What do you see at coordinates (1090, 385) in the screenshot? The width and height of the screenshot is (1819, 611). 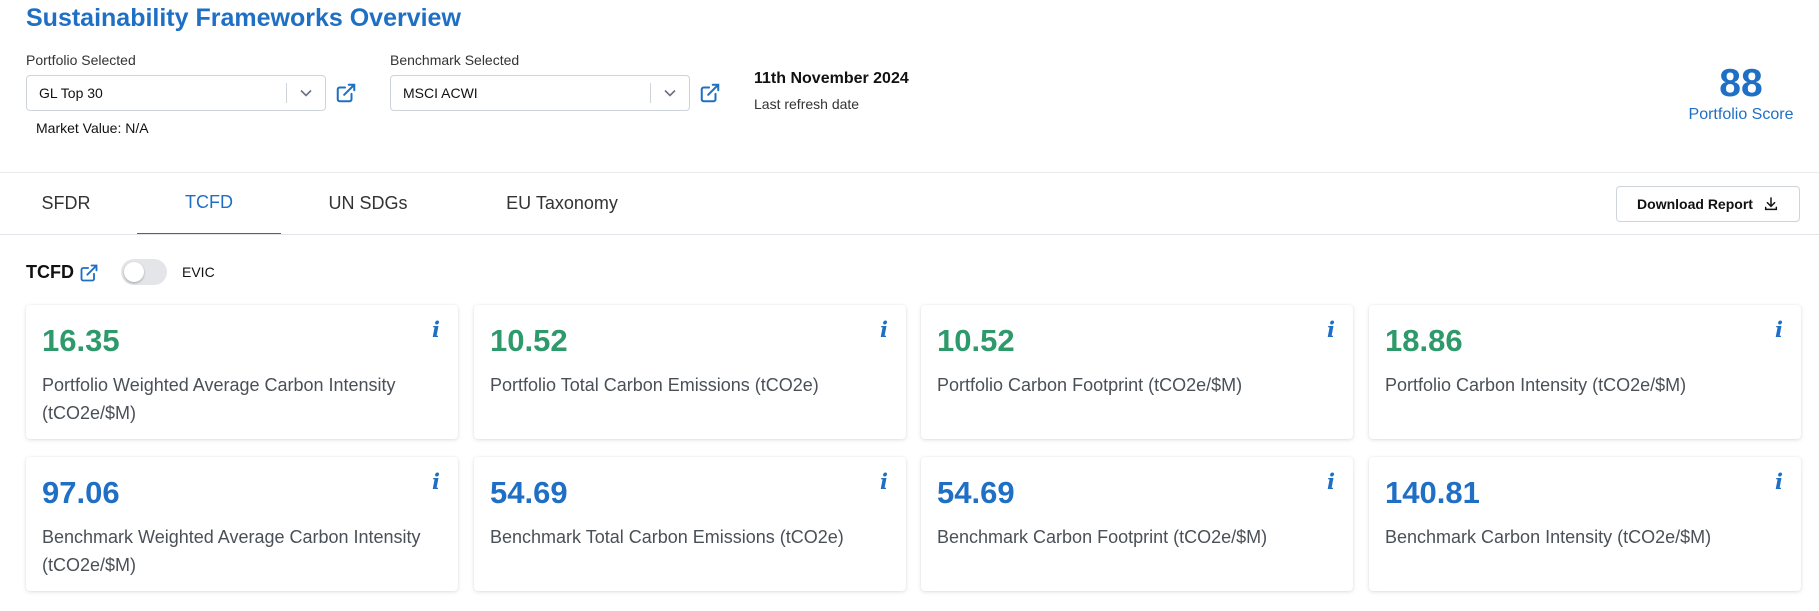 I see `metric-label: Portfolio Carbon Footprint (tCO2e/$M)` at bounding box center [1090, 385].